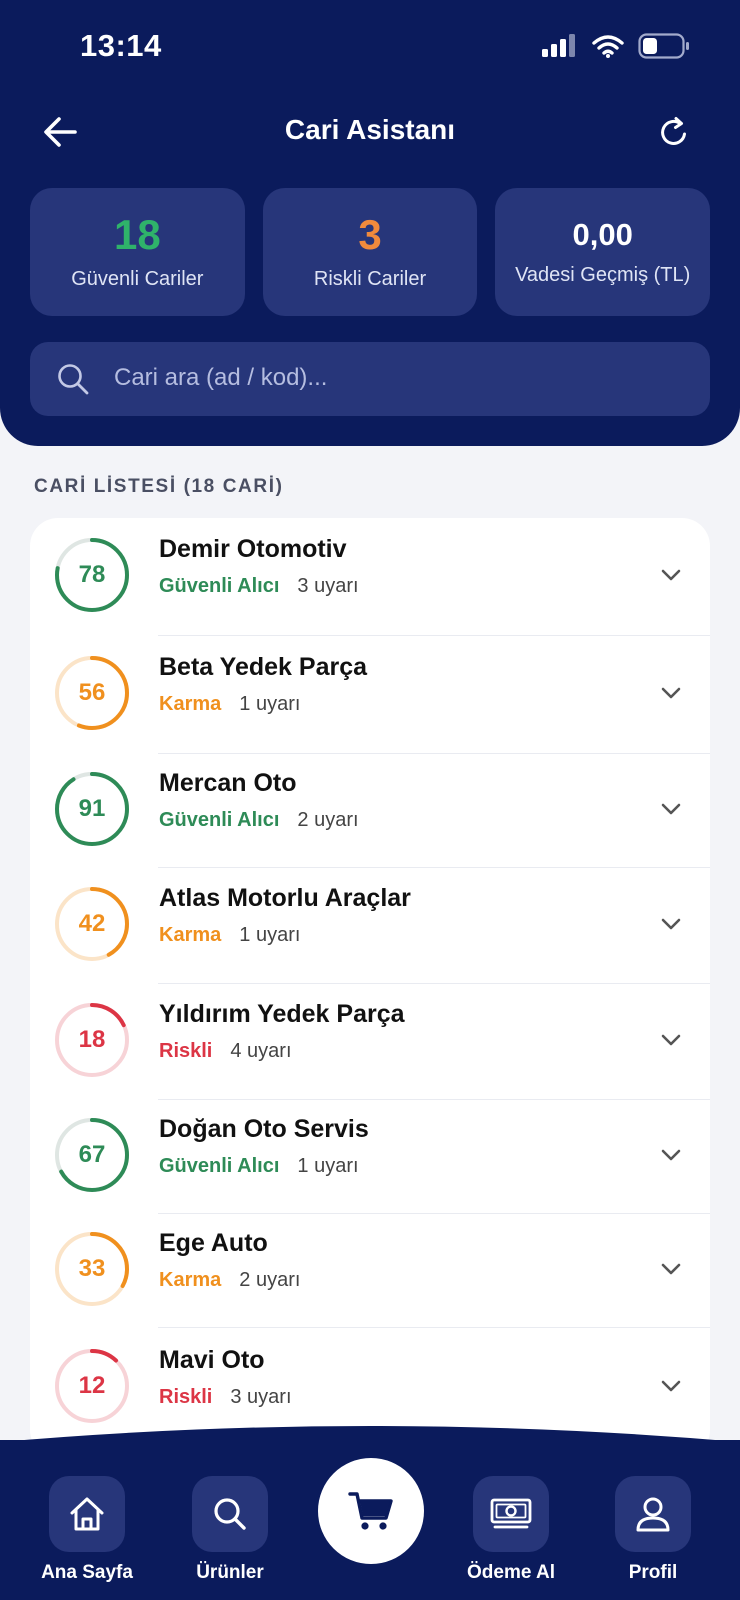 The width and height of the screenshot is (740, 1600). What do you see at coordinates (663, 46) in the screenshot?
I see `battery-icon` at bounding box center [663, 46].